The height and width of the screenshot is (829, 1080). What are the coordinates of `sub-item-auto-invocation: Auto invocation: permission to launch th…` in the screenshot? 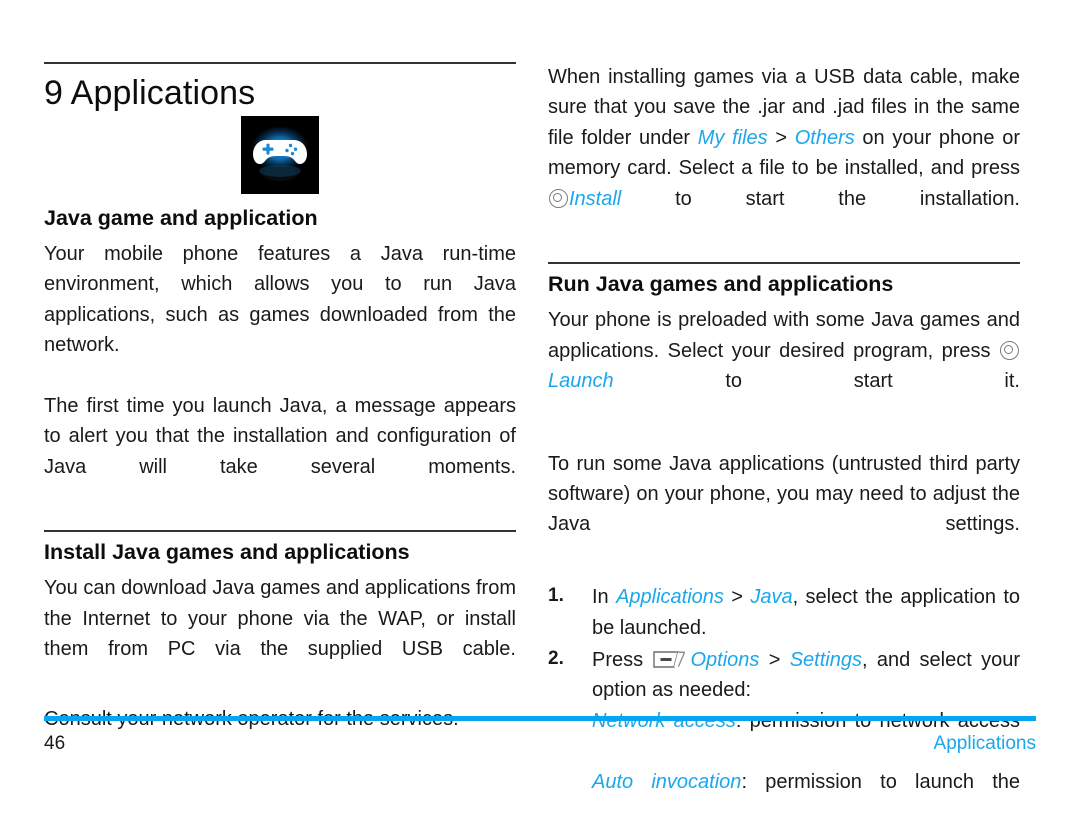 It's located at (806, 797).